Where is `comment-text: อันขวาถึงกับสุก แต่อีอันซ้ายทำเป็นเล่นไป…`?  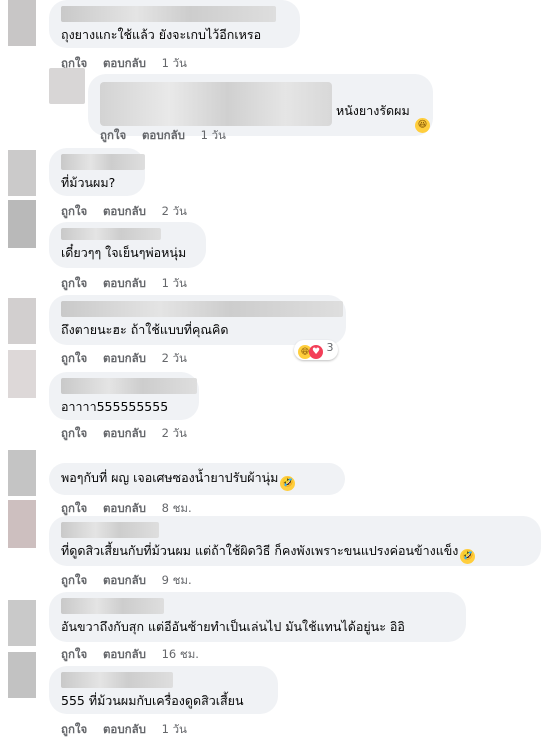
comment-text: อันขวาถึงกับสุก แต่อีอันซ้ายทำเป็นเล่นไป… is located at coordinates (233, 626).